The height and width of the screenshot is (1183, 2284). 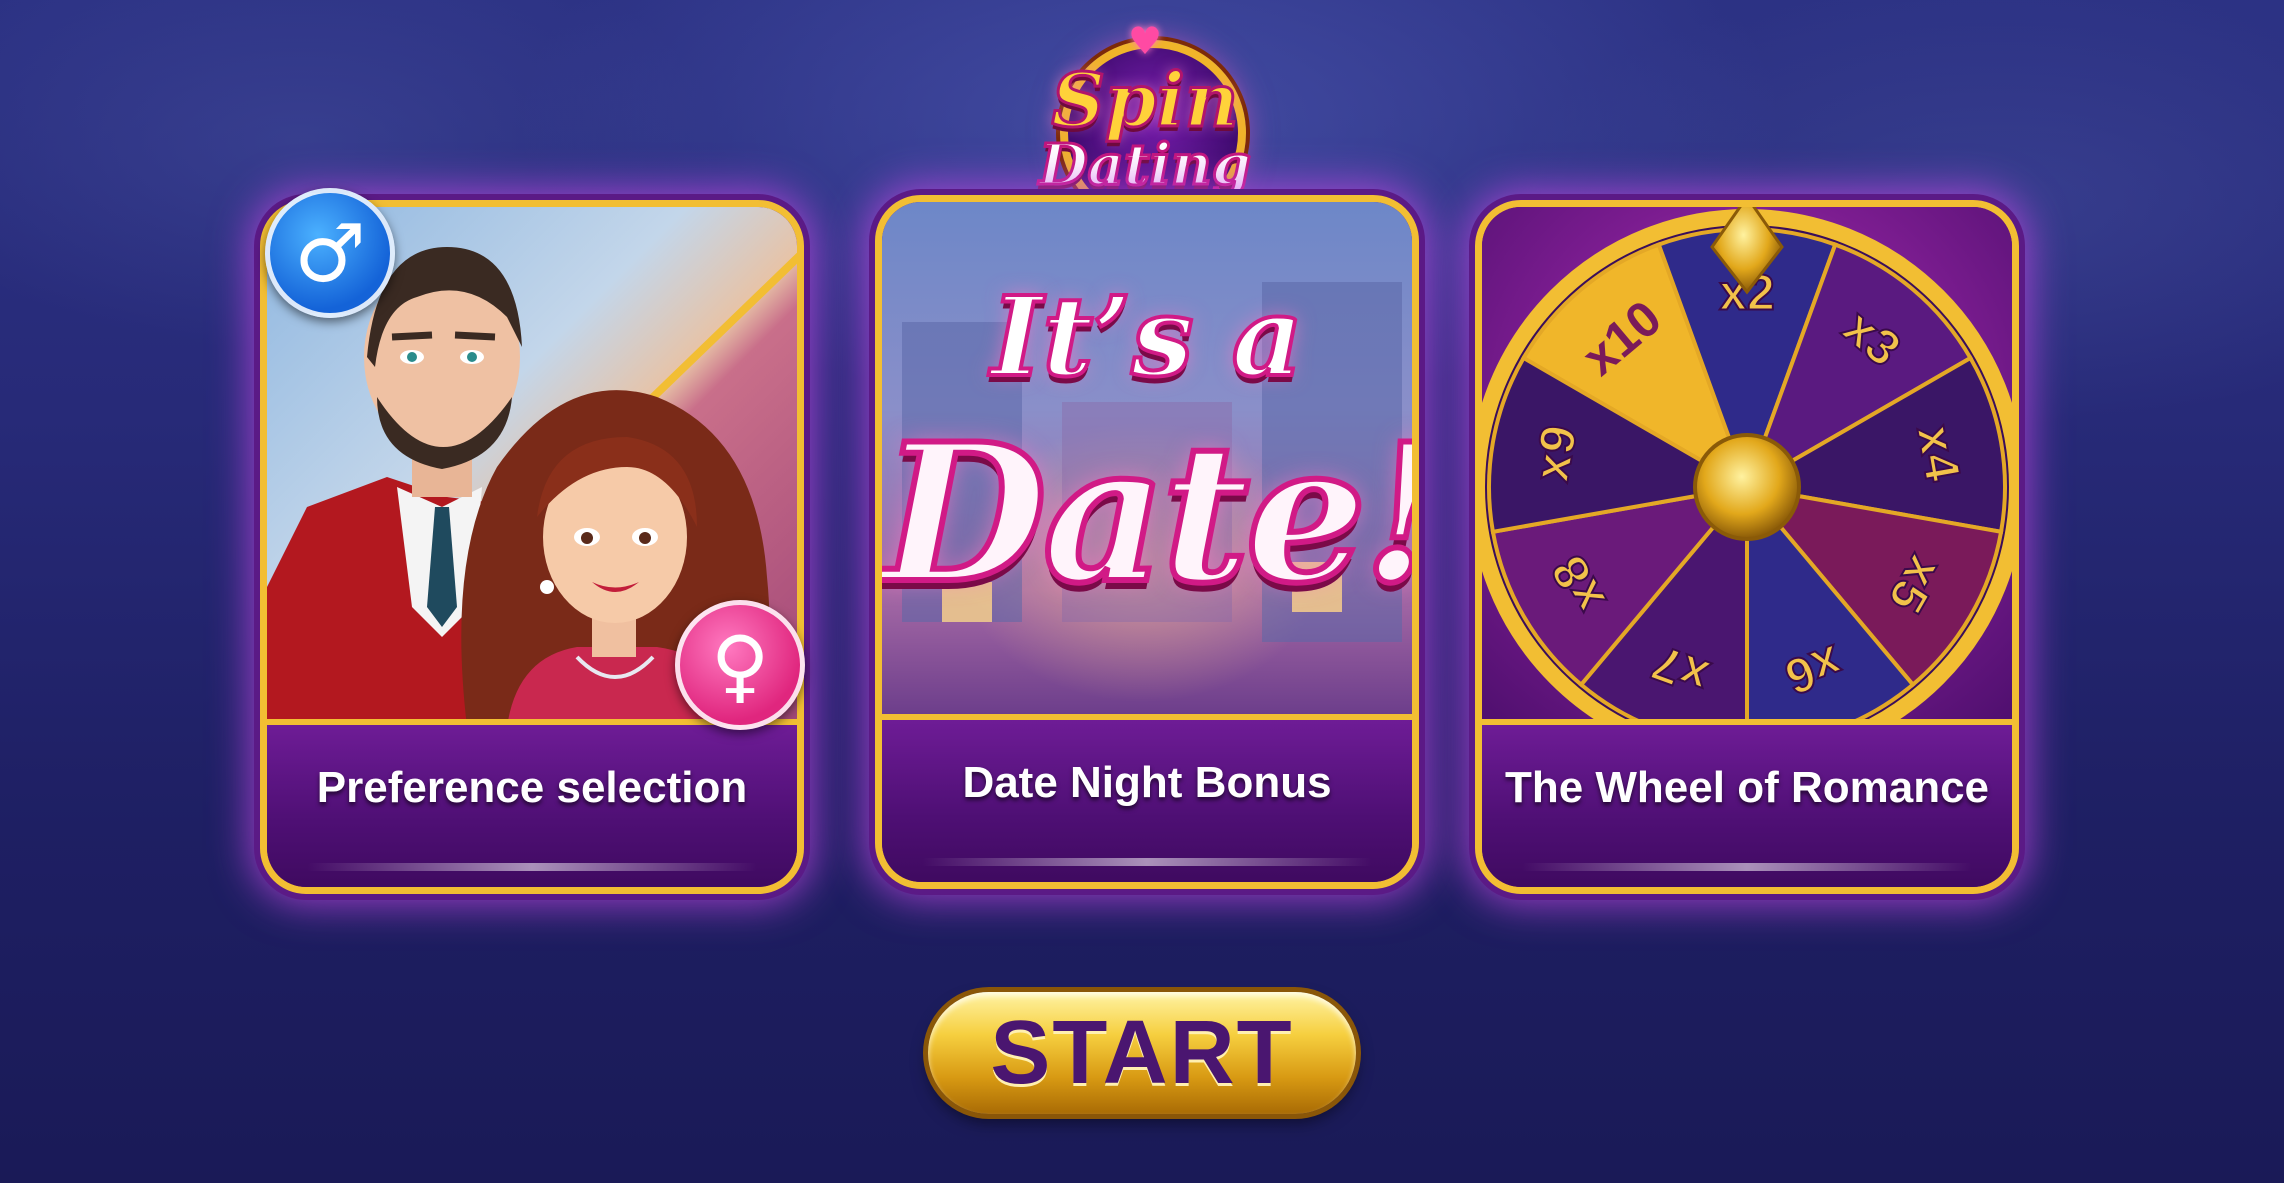 I want to click on wheel-segment-label: x9, so click(x=1555, y=453).